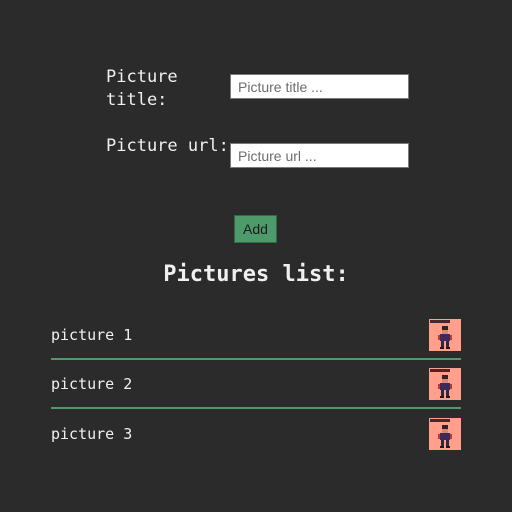  What do you see at coordinates (256, 335) in the screenshot?
I see `list-item: picture 1` at bounding box center [256, 335].